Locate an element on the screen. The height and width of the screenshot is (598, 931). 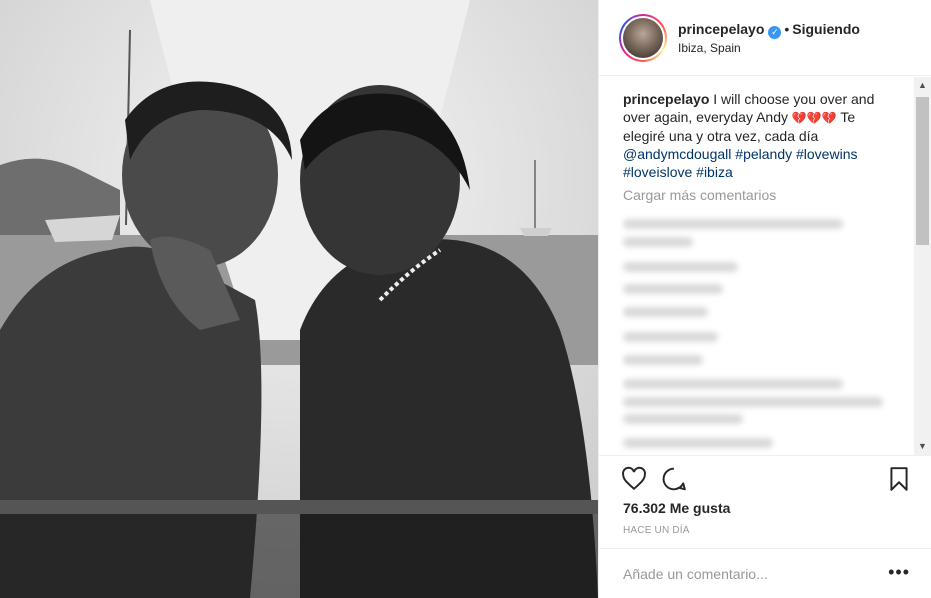
header-username-link: princepelayo is located at coordinates (721, 29).